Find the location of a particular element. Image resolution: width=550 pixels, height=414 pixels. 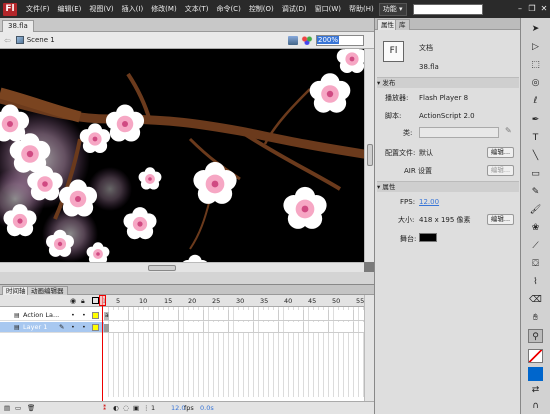

bone-icon: ⟋ is located at coordinates (535, 246).